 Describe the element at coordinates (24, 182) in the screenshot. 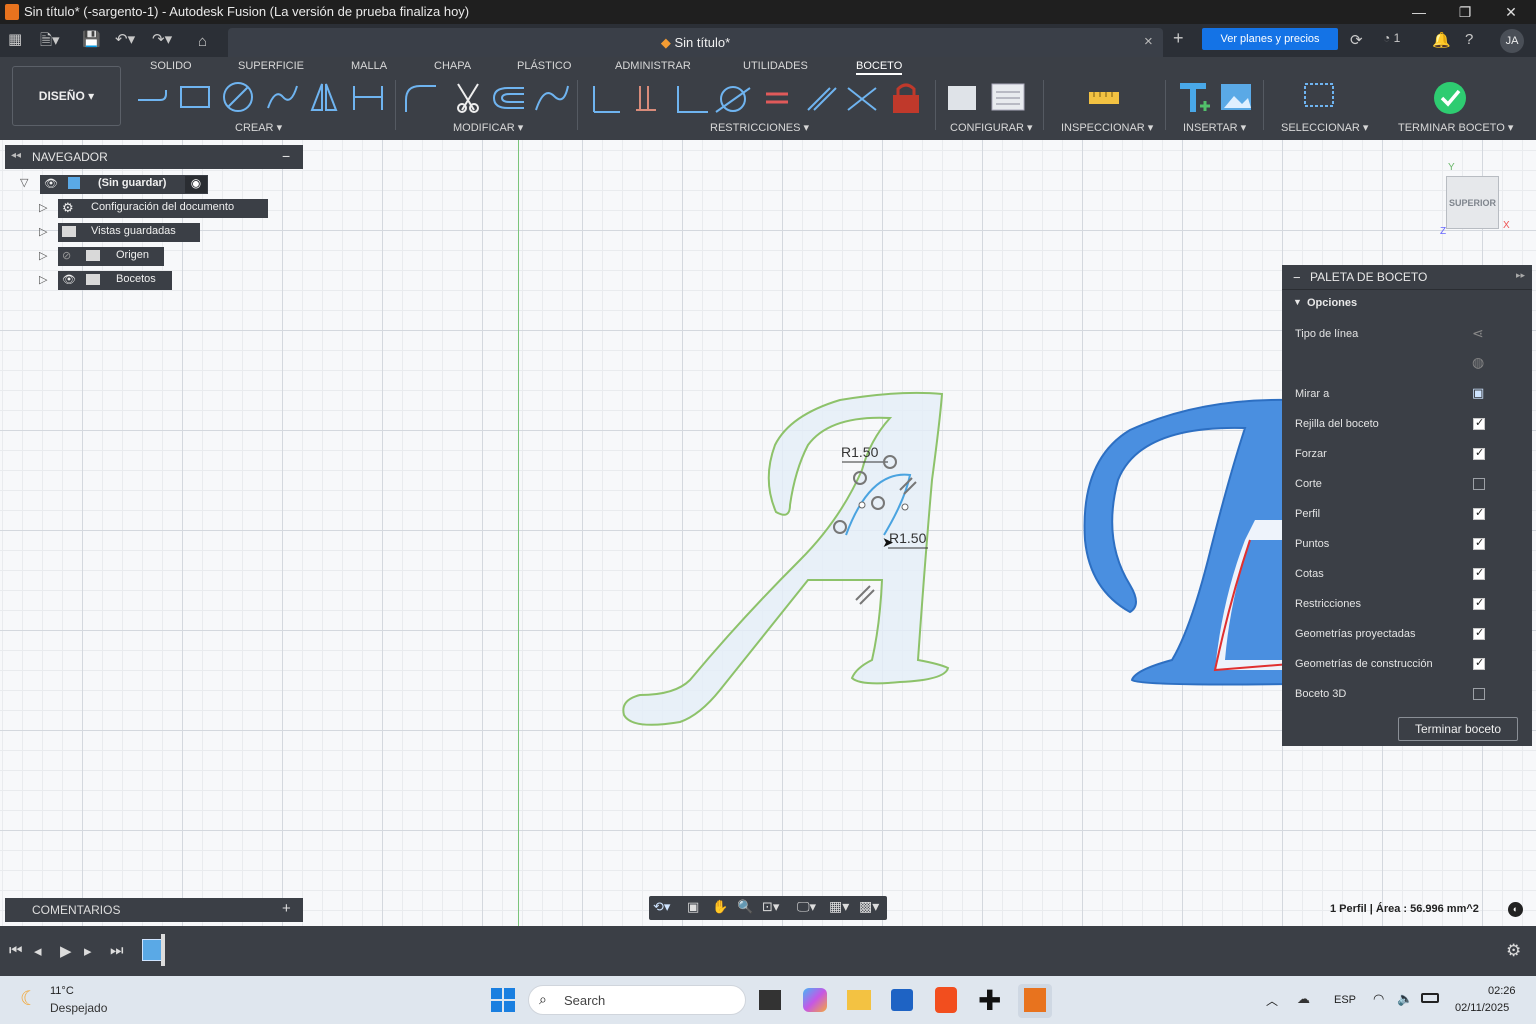

I see `expand-root-icon: ▽` at that location.